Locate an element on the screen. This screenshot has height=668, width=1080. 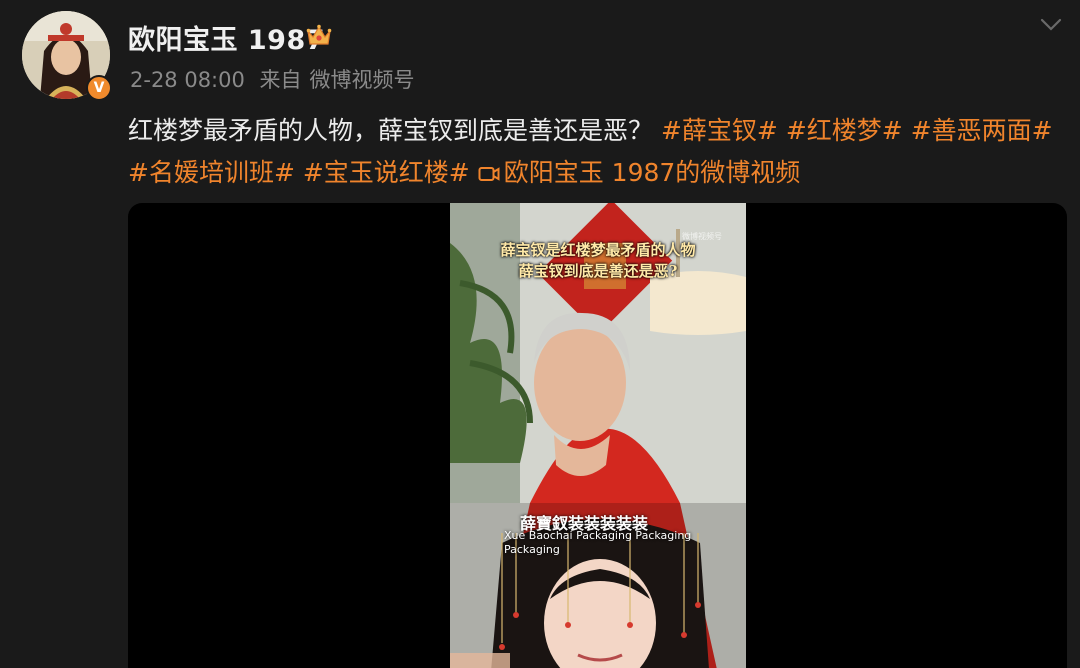
hashtag-mingyuan: #名媛培训班# is located at coordinates (211, 172).